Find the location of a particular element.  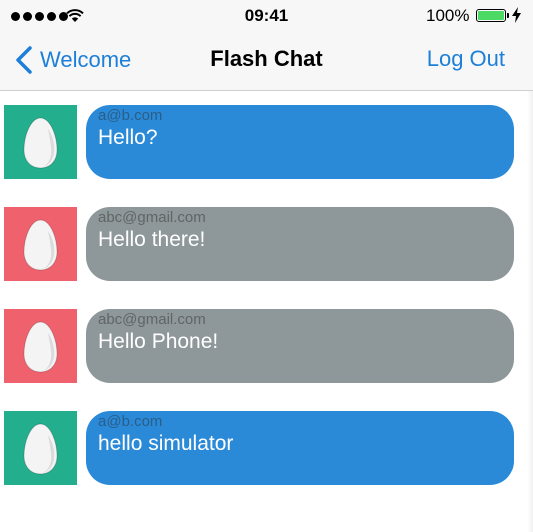

battery-icon is located at coordinates (491, 15).